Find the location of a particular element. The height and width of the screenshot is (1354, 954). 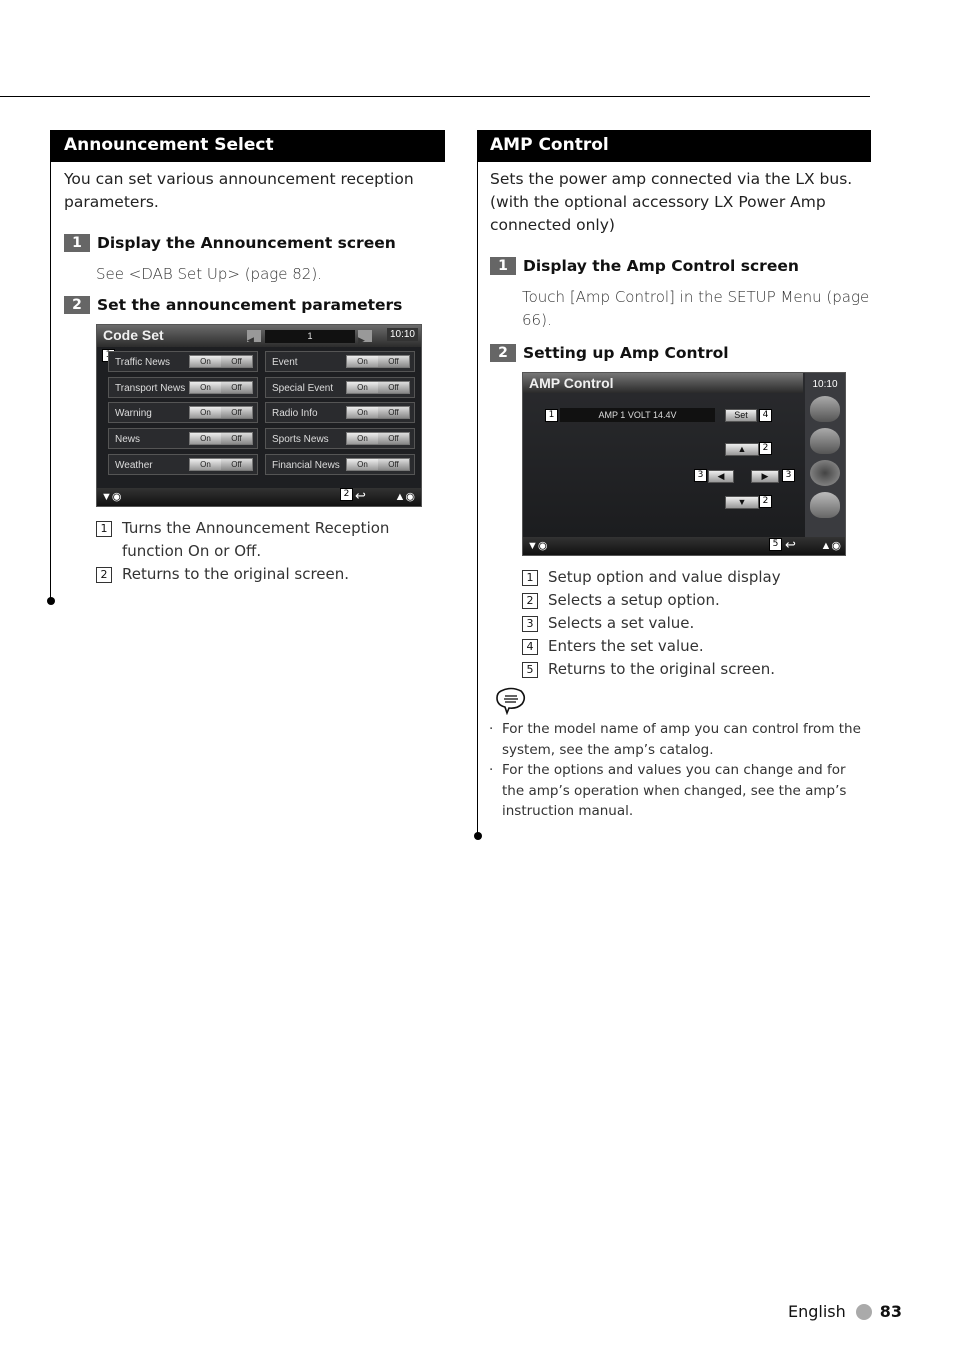

callout-number: 2 is located at coordinates (530, 601).